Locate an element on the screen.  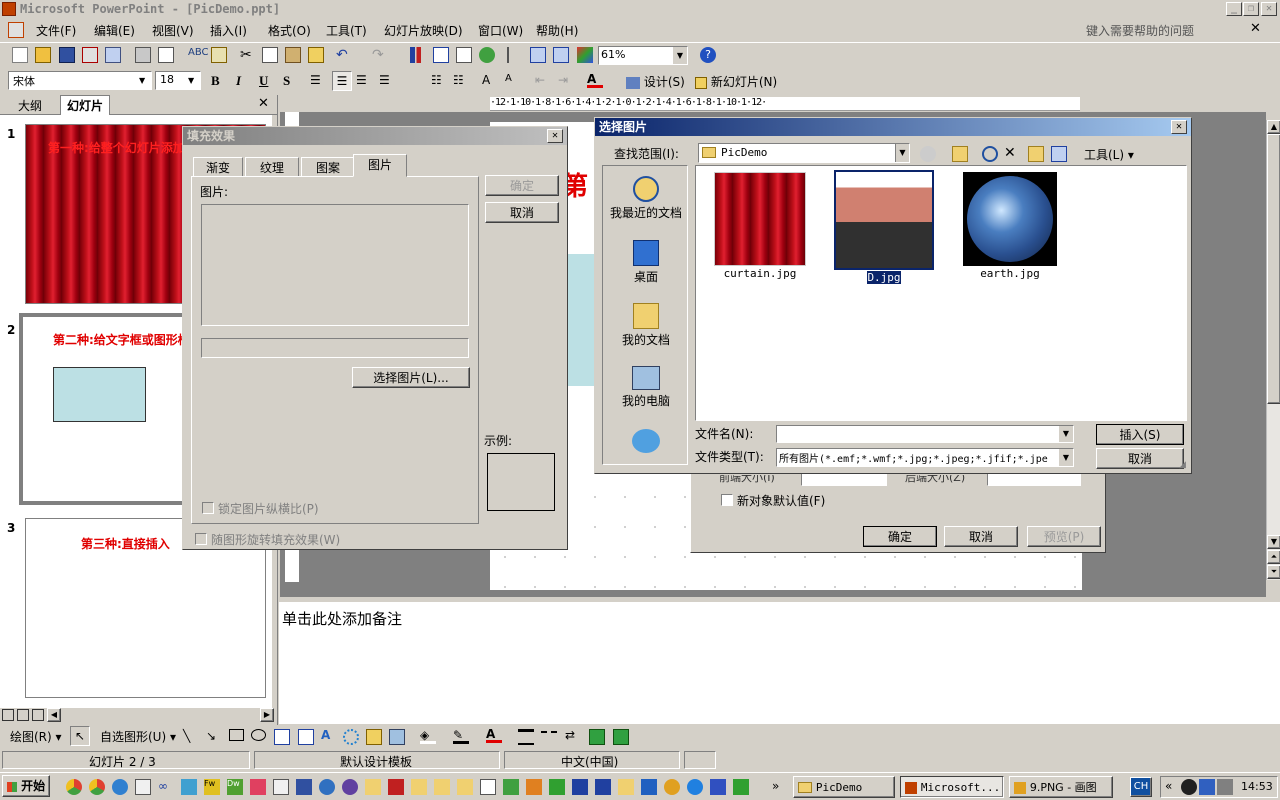
research-icon is located at coordinates (219, 55).